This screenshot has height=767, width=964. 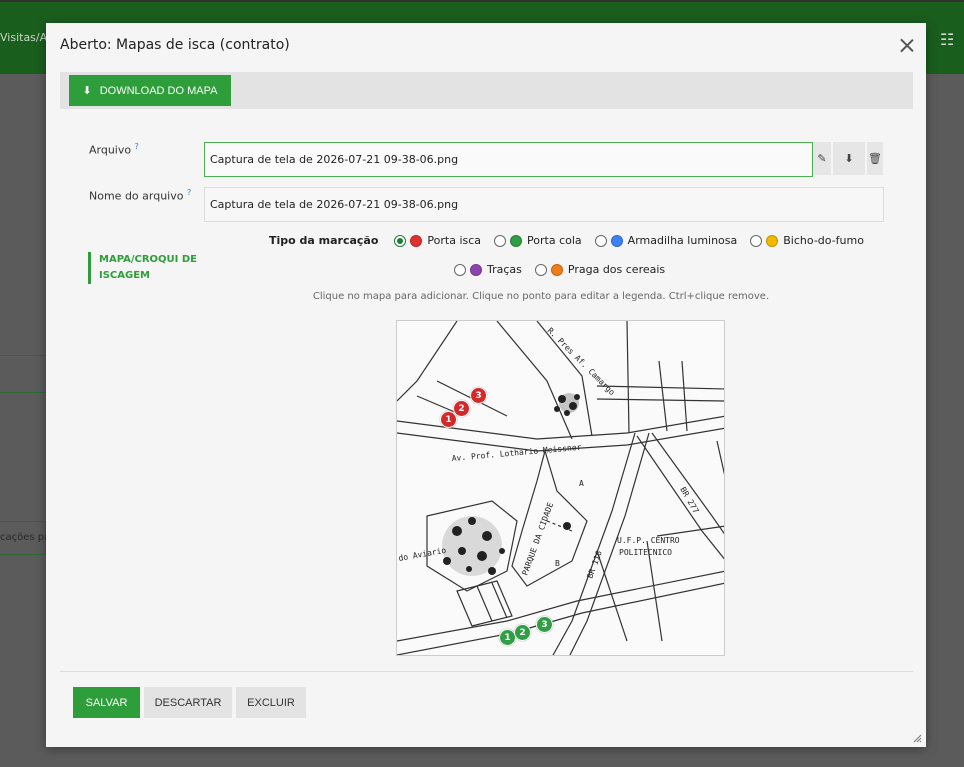 What do you see at coordinates (537, 539) in the screenshot?
I see `map-label: PARQUE DA CIDADE` at bounding box center [537, 539].